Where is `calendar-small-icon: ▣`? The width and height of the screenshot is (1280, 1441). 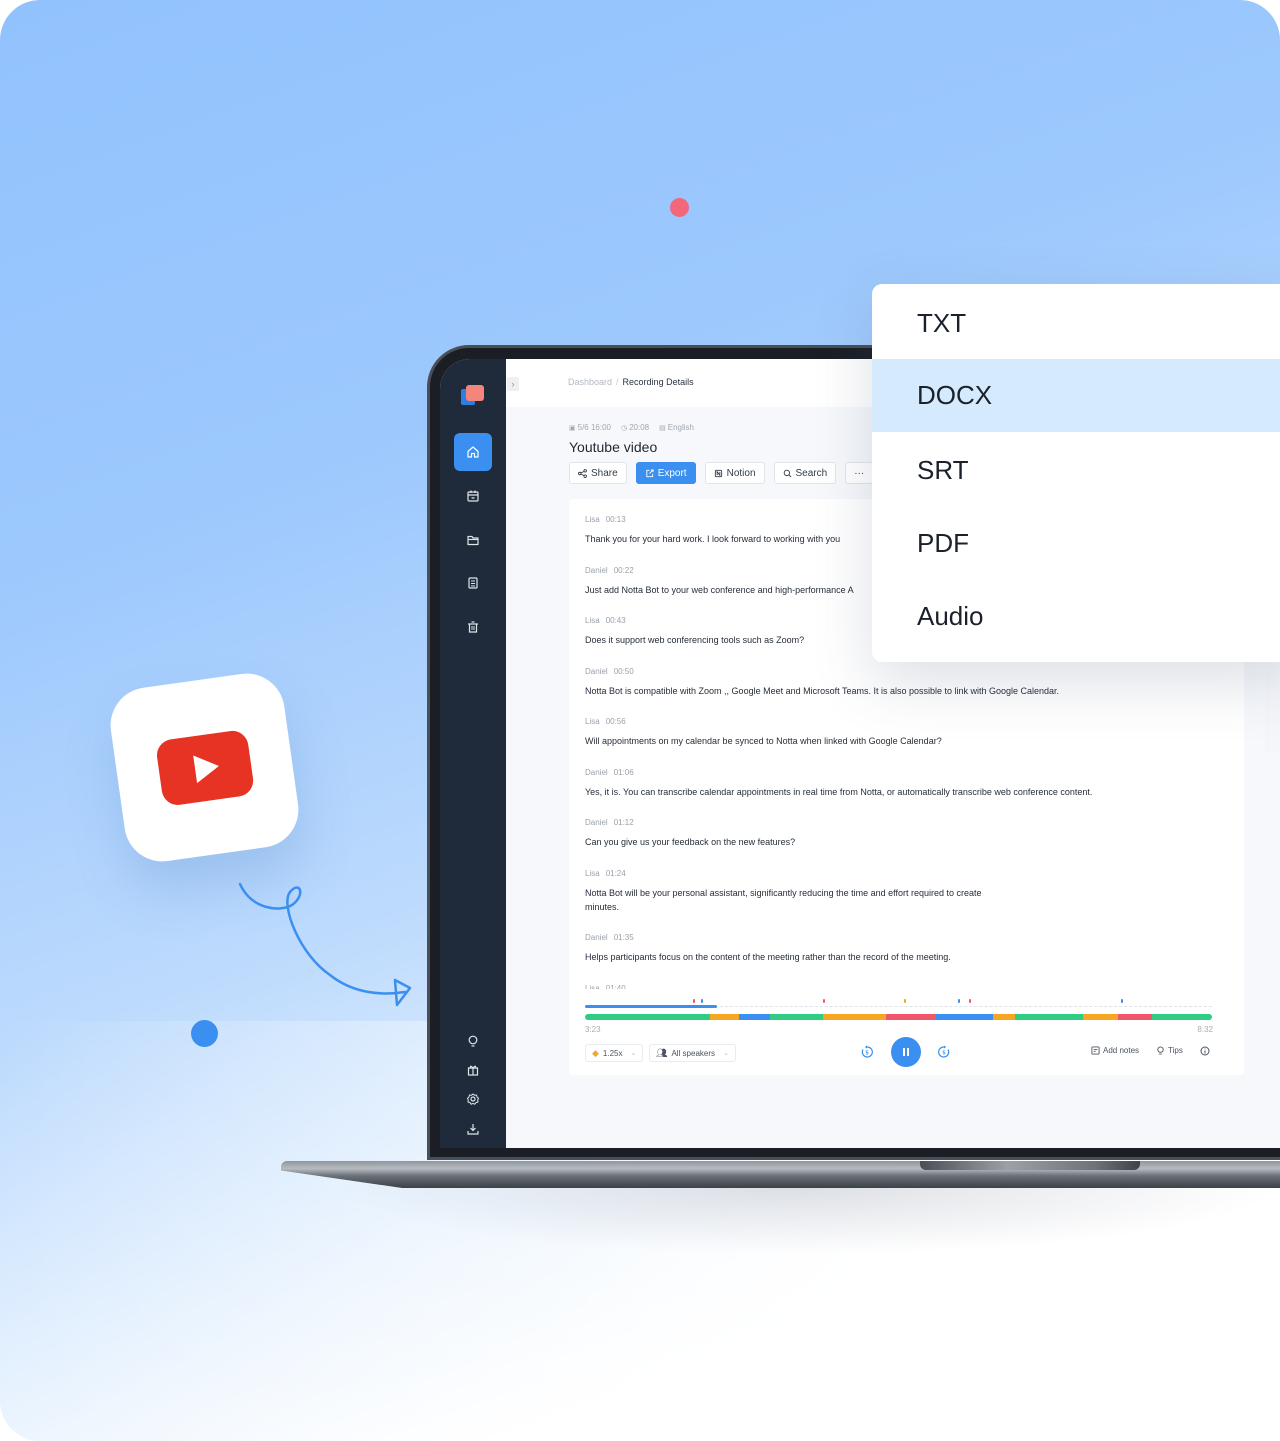
calendar-small-icon: ▣ is located at coordinates (572, 428).